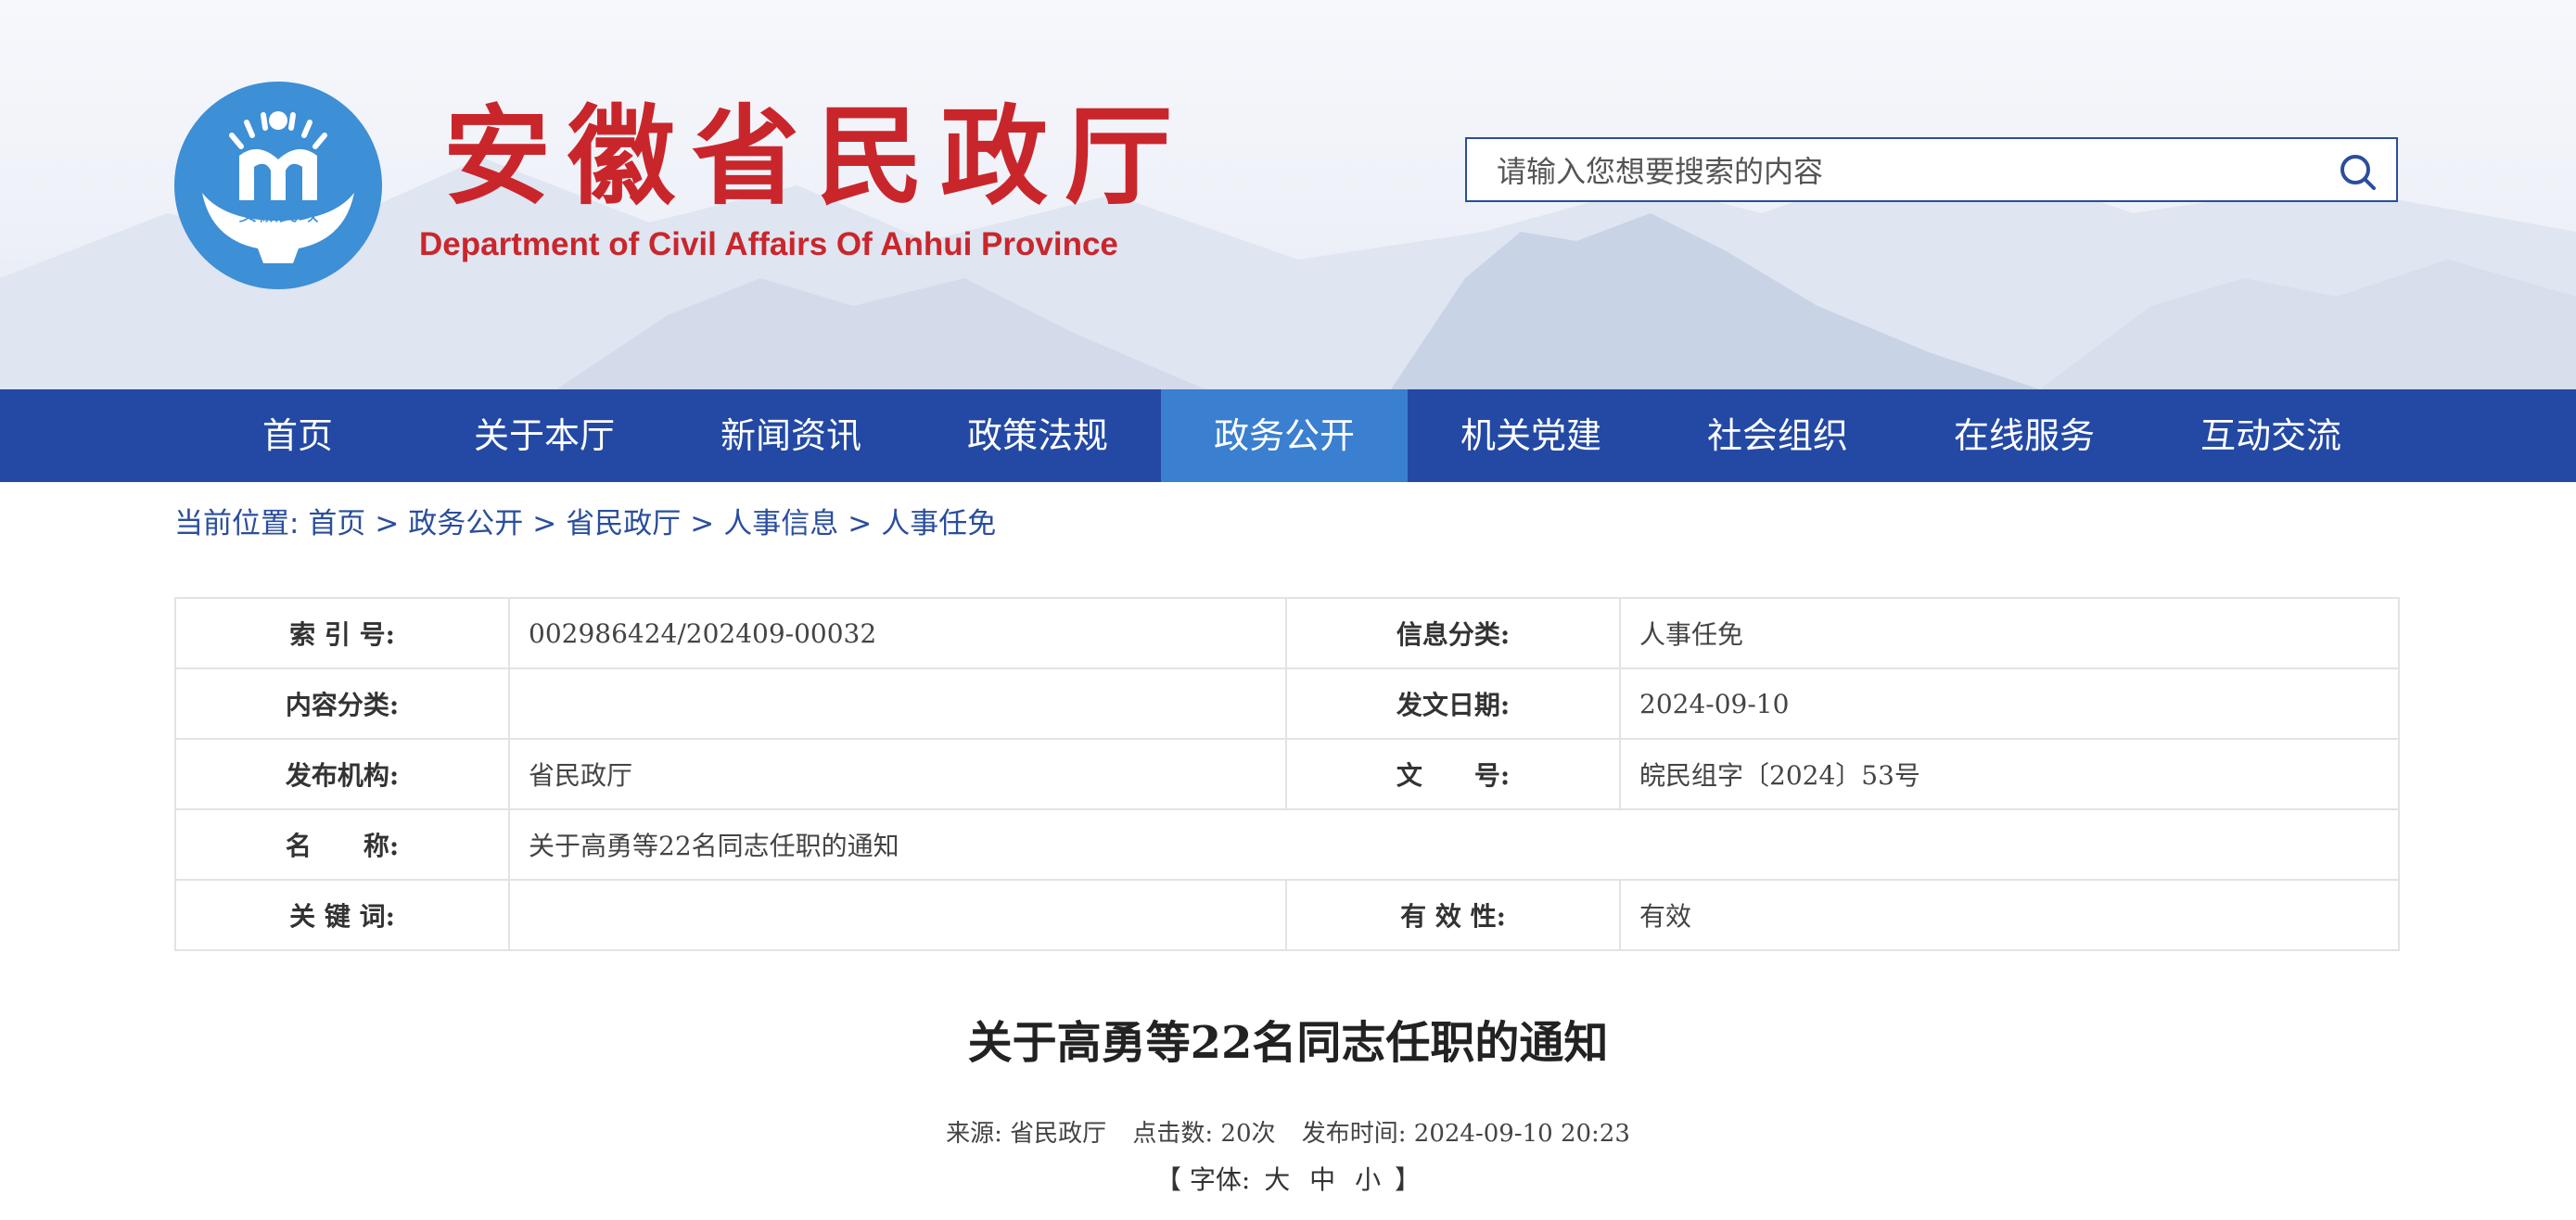 The height and width of the screenshot is (1220, 2576). What do you see at coordinates (1026, 1134) in the screenshot?
I see `article-source: 来源: 省民政厅` at bounding box center [1026, 1134].